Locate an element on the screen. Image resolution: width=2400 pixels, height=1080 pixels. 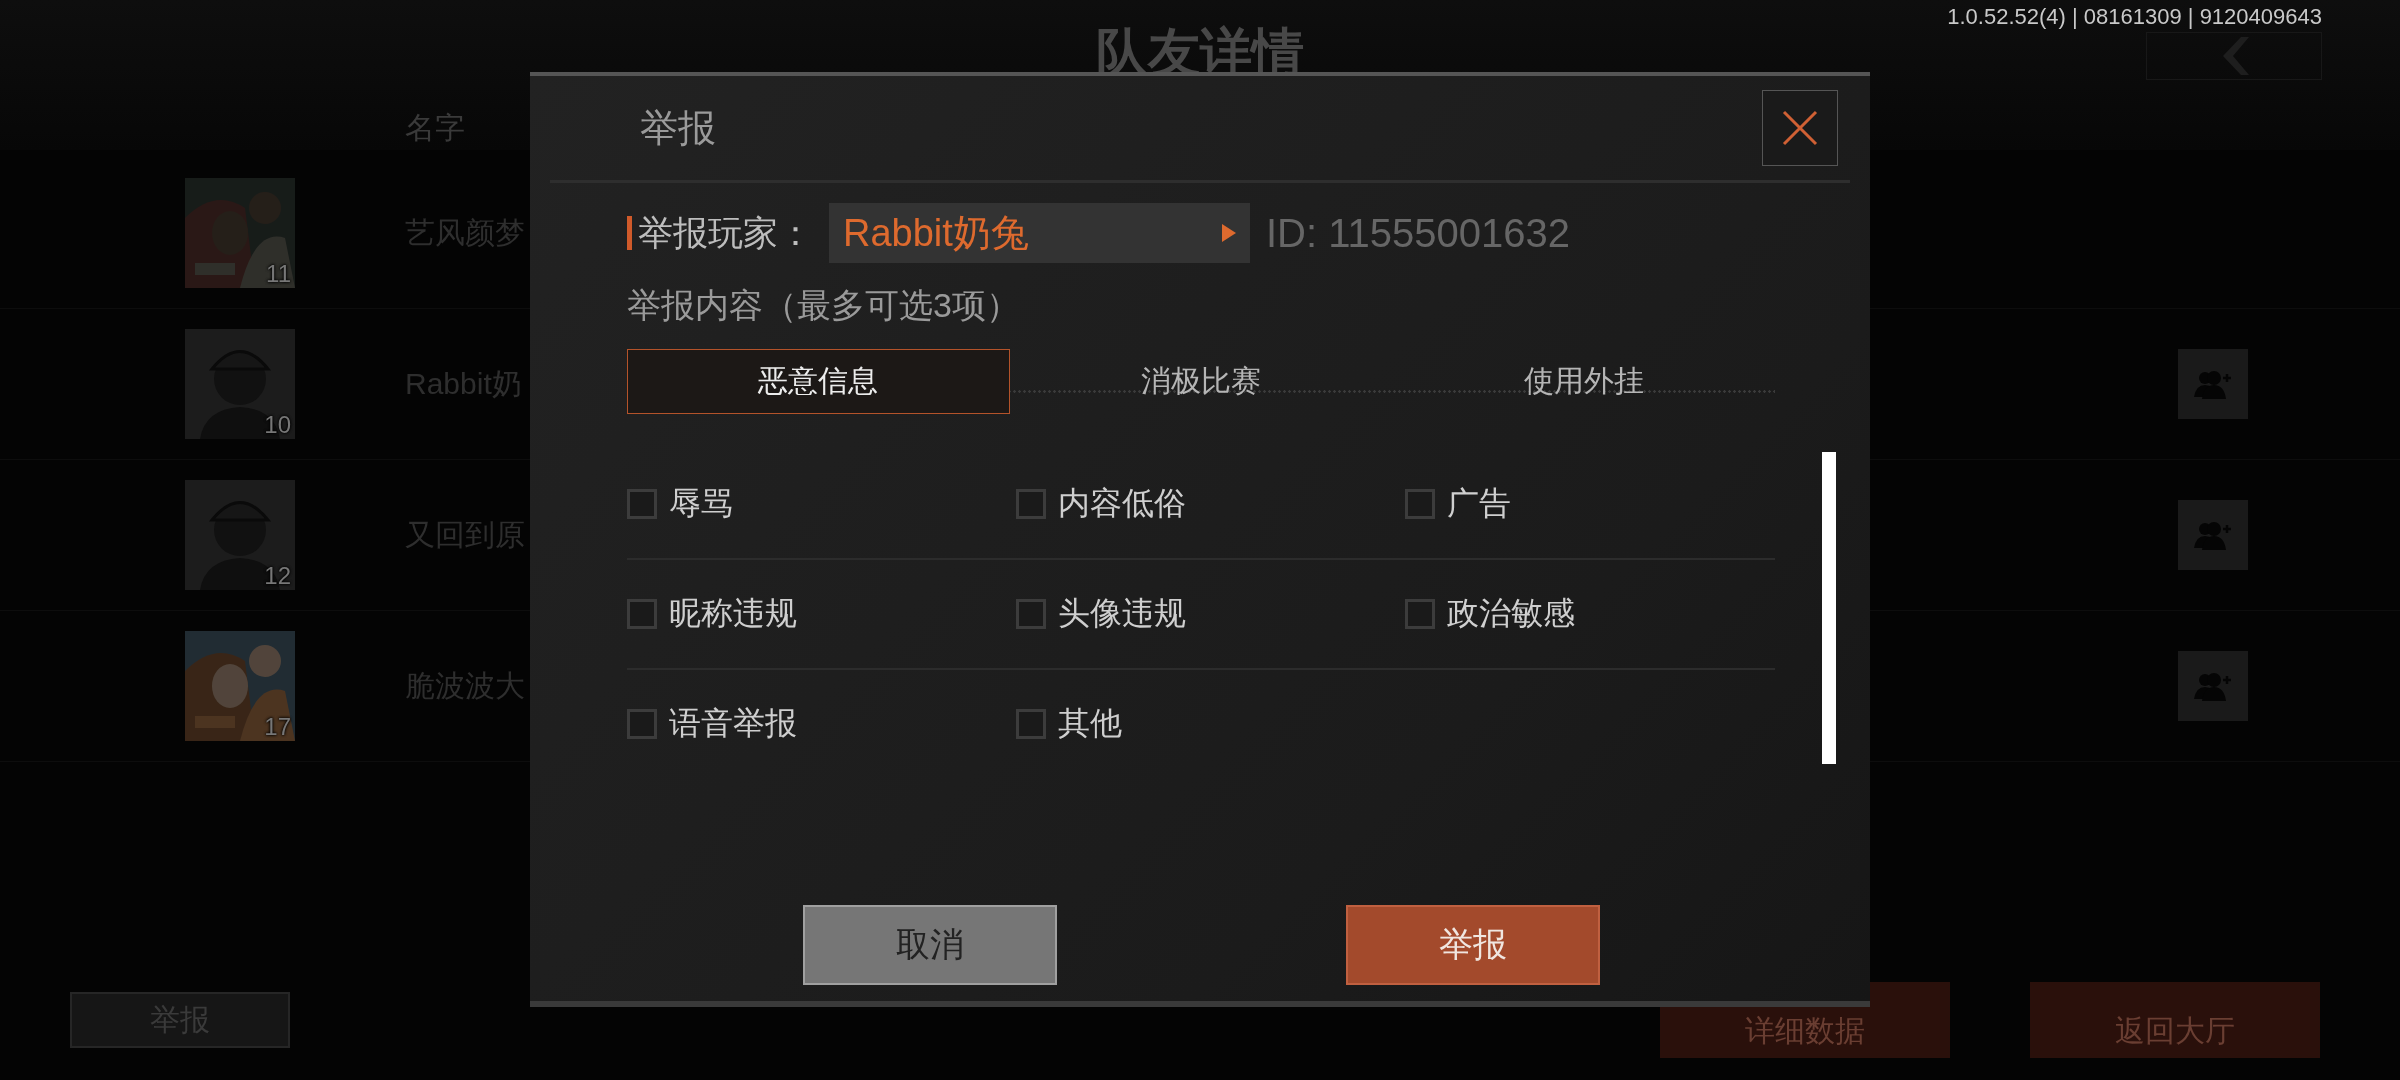
option-label: 政治敏感 is located at coordinates (1511, 614).